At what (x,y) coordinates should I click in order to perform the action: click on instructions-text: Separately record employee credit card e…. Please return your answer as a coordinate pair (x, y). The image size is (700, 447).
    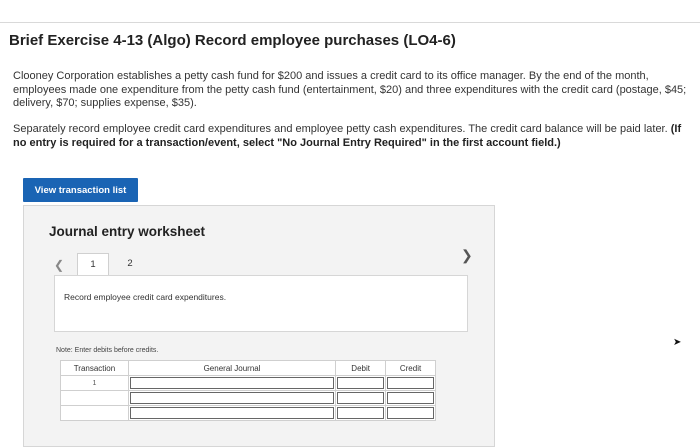
    Looking at the image, I should click on (342, 129).